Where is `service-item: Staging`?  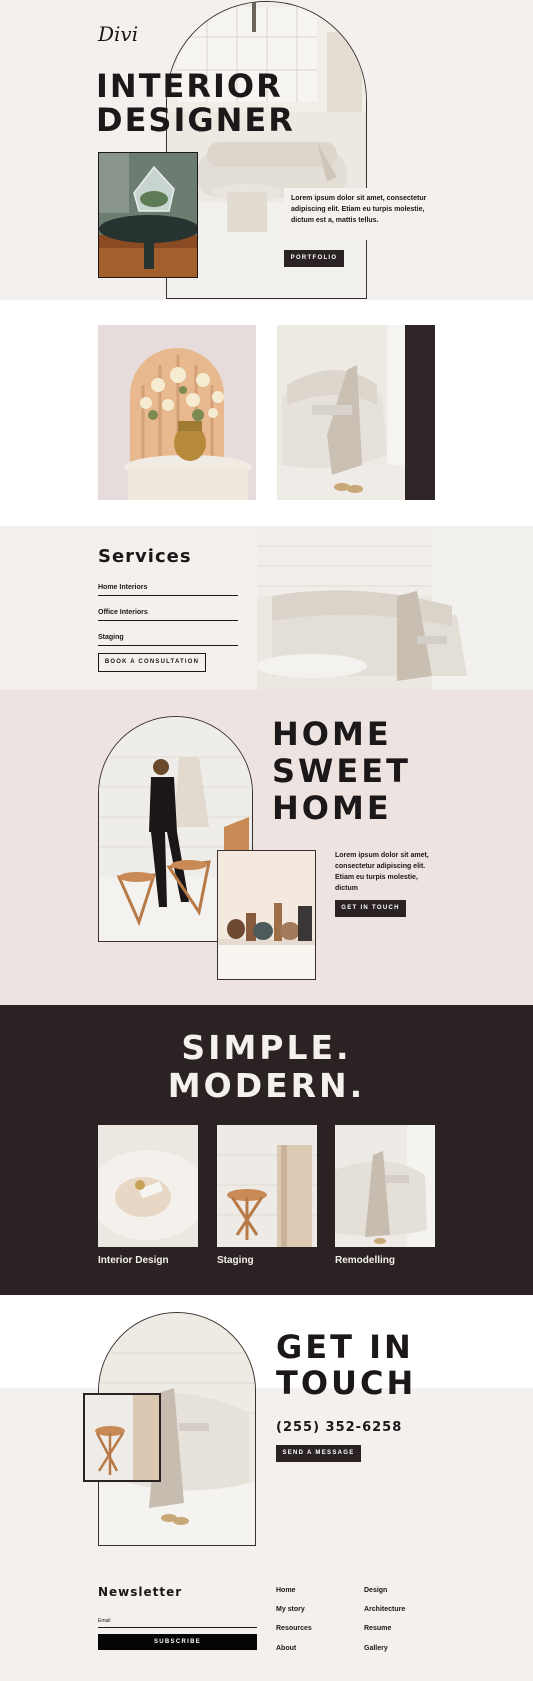
service-item: Staging is located at coordinates (168, 636).